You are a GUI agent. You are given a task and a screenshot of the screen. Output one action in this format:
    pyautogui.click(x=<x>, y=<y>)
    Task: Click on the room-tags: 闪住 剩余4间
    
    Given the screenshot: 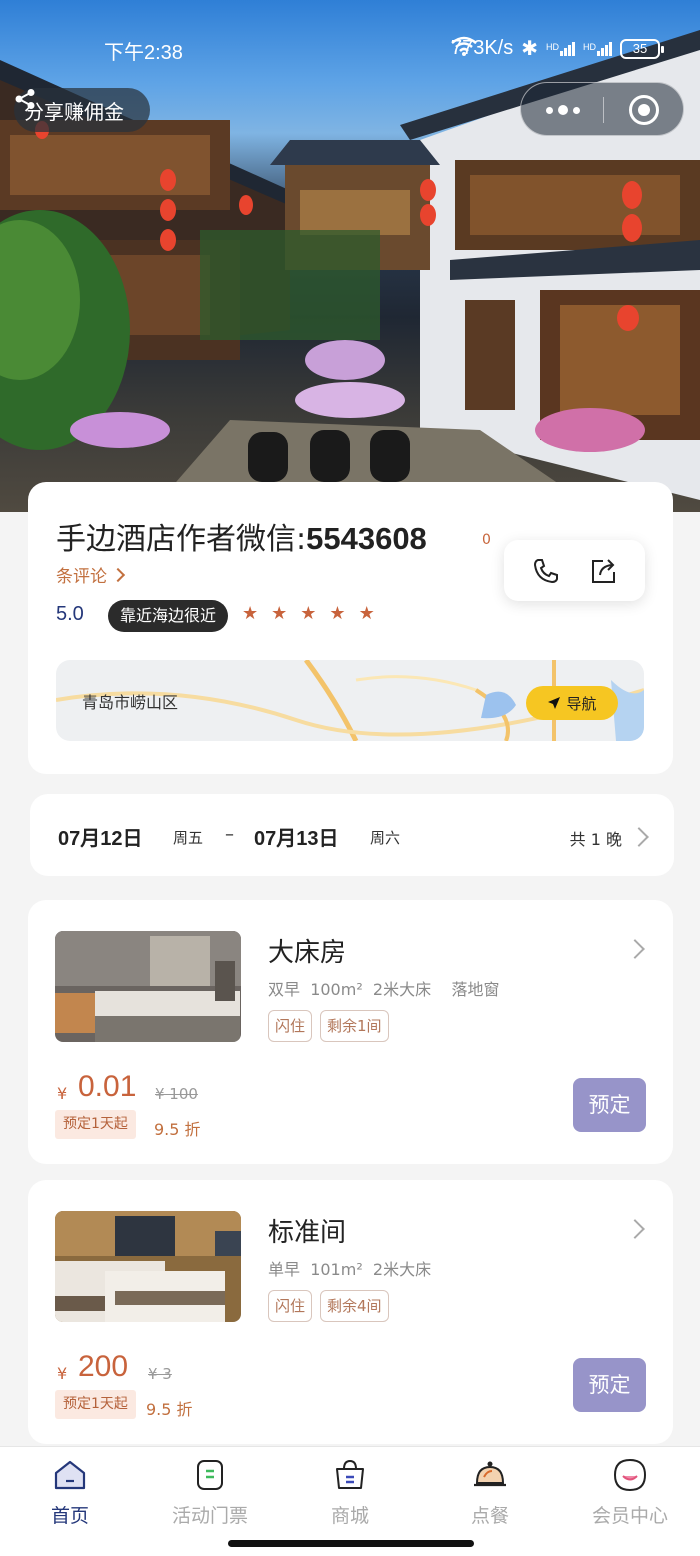 What is the action you would take?
    pyautogui.click(x=328, y=1306)
    